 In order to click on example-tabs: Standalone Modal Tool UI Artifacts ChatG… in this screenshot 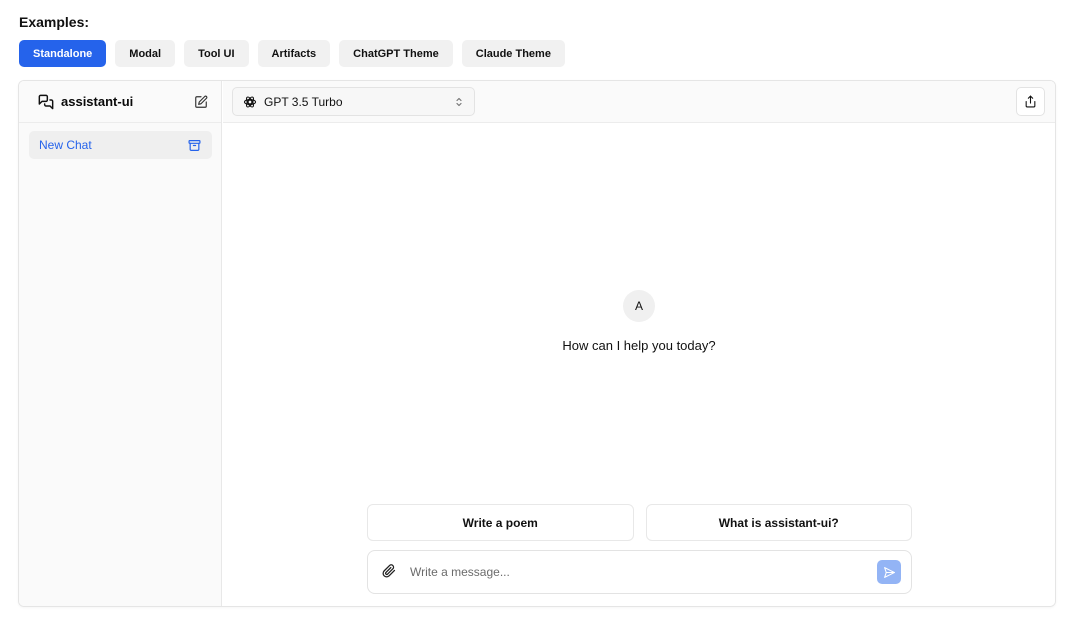, I will do `click(292, 53)`.